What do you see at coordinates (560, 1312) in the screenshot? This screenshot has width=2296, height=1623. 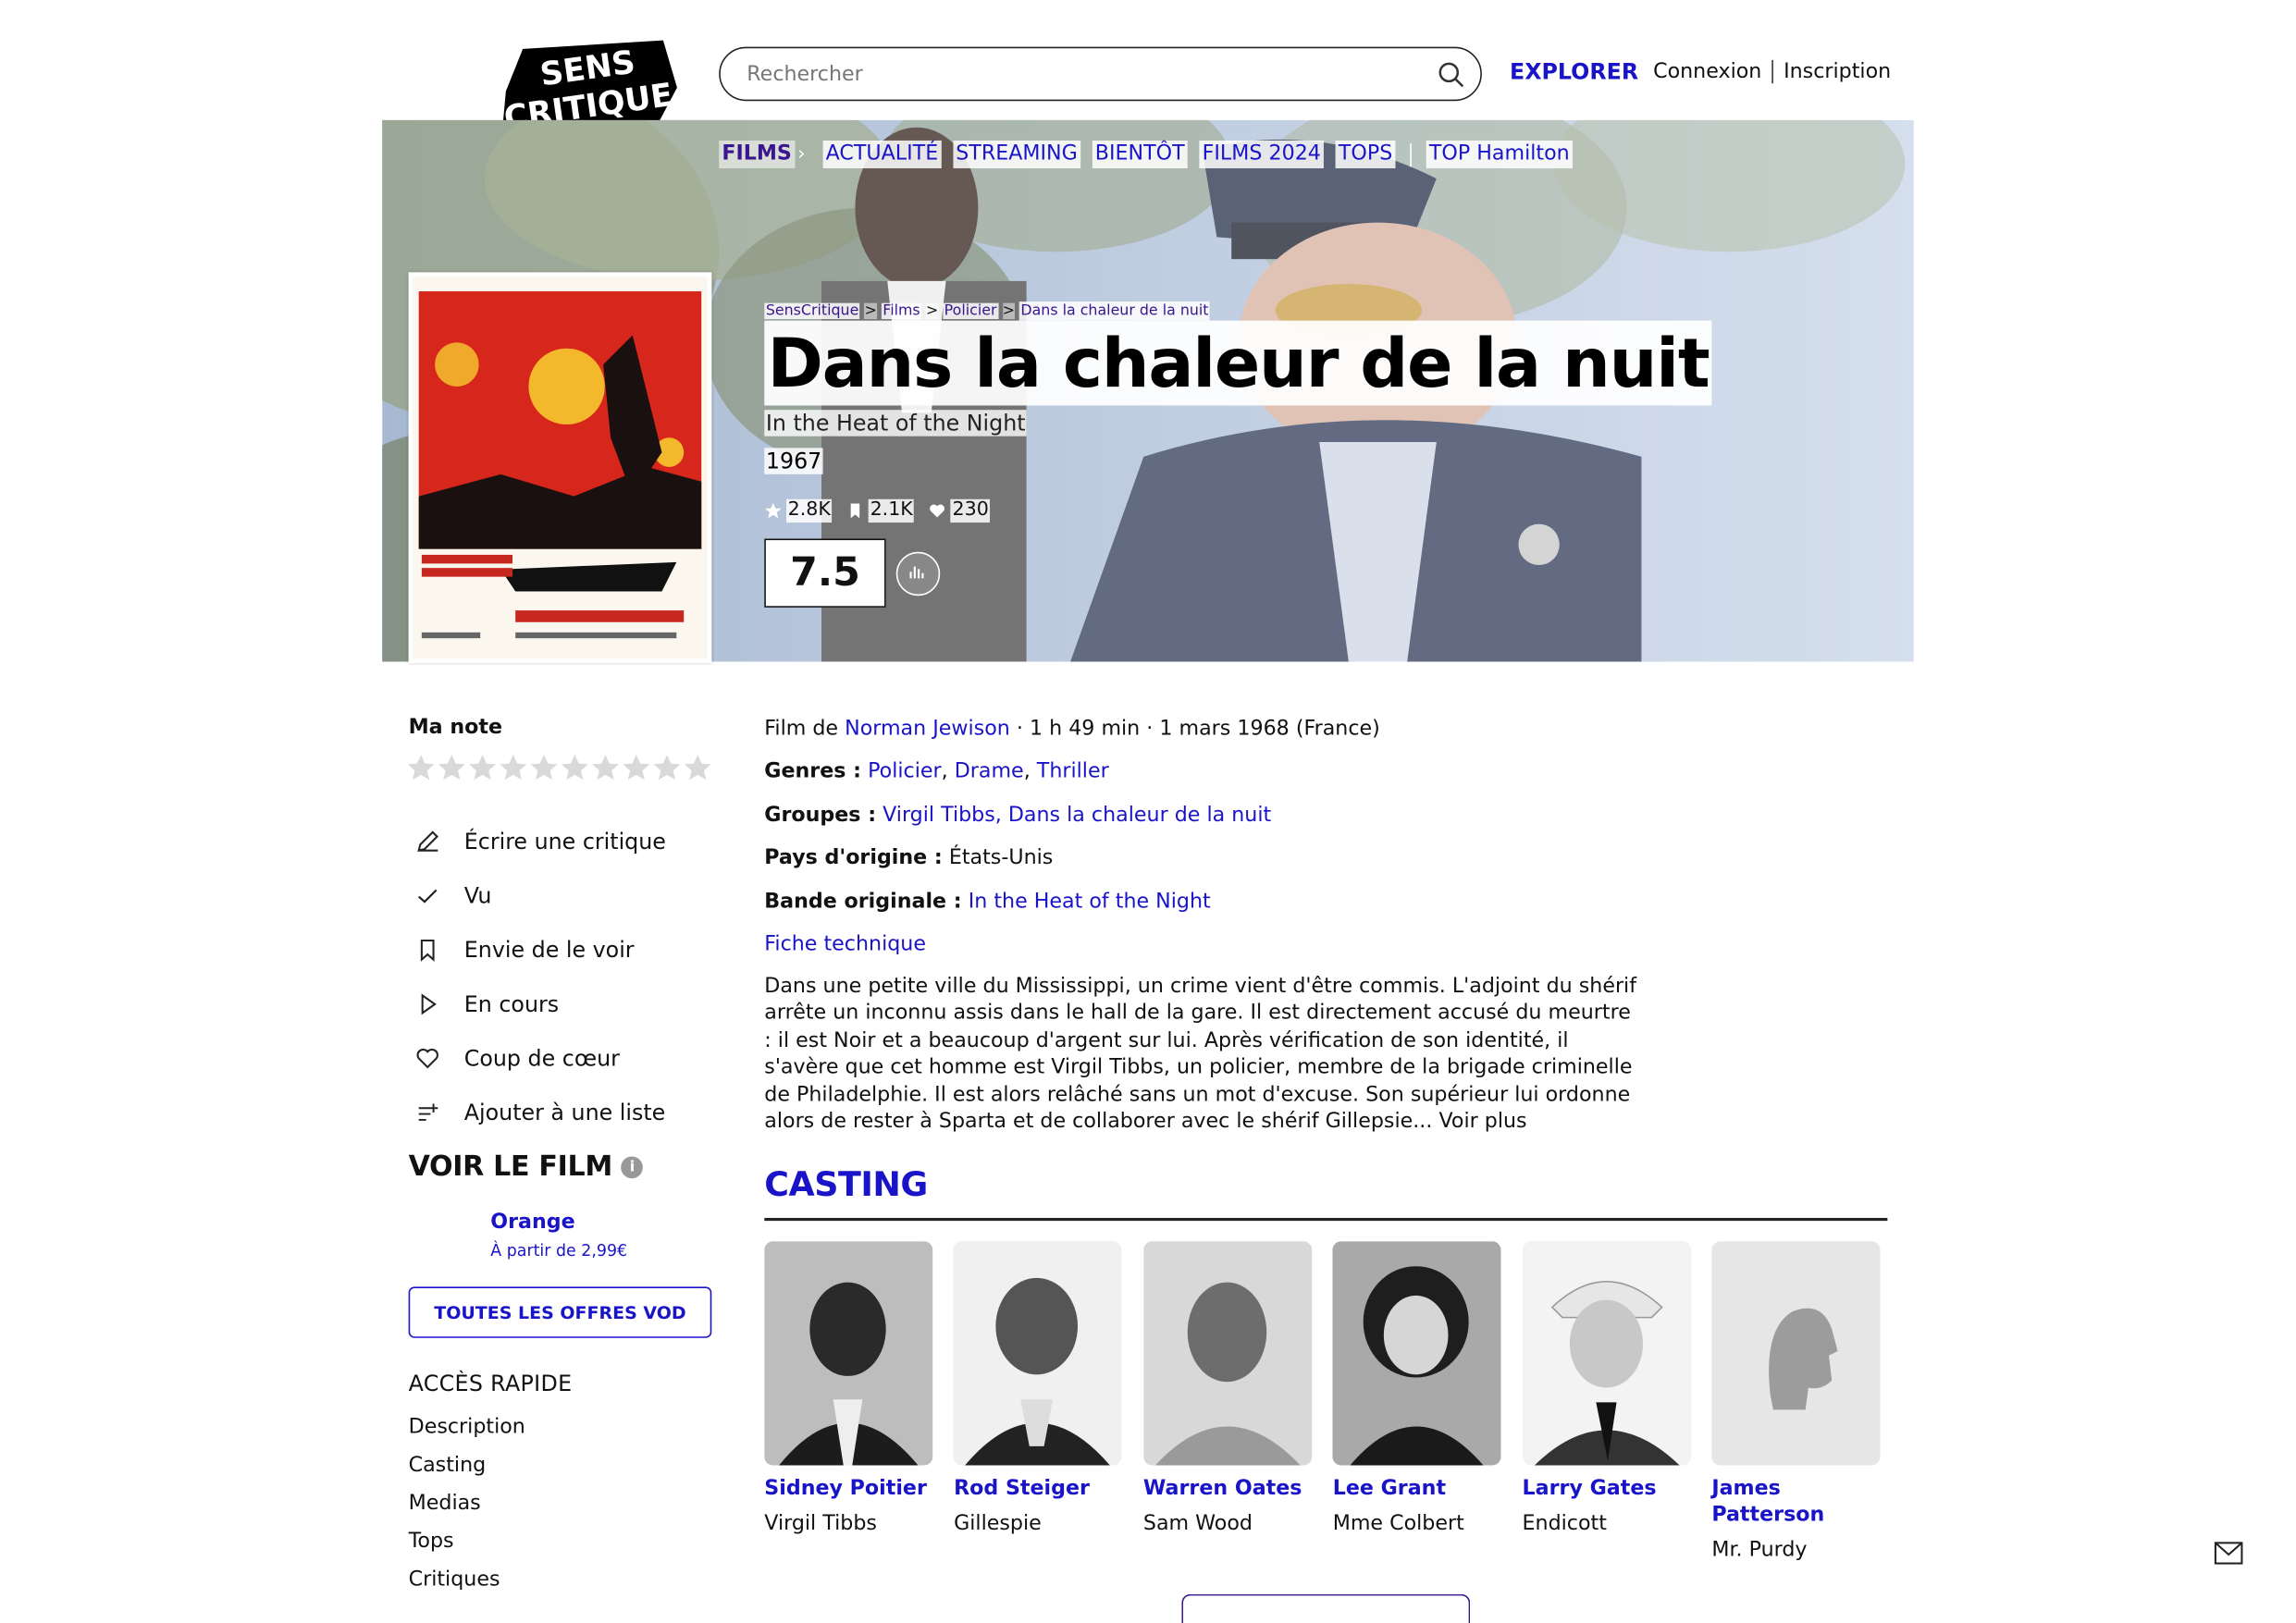 I see `all-vod-offers-button: TOUTES LES OFFRES VOD` at bounding box center [560, 1312].